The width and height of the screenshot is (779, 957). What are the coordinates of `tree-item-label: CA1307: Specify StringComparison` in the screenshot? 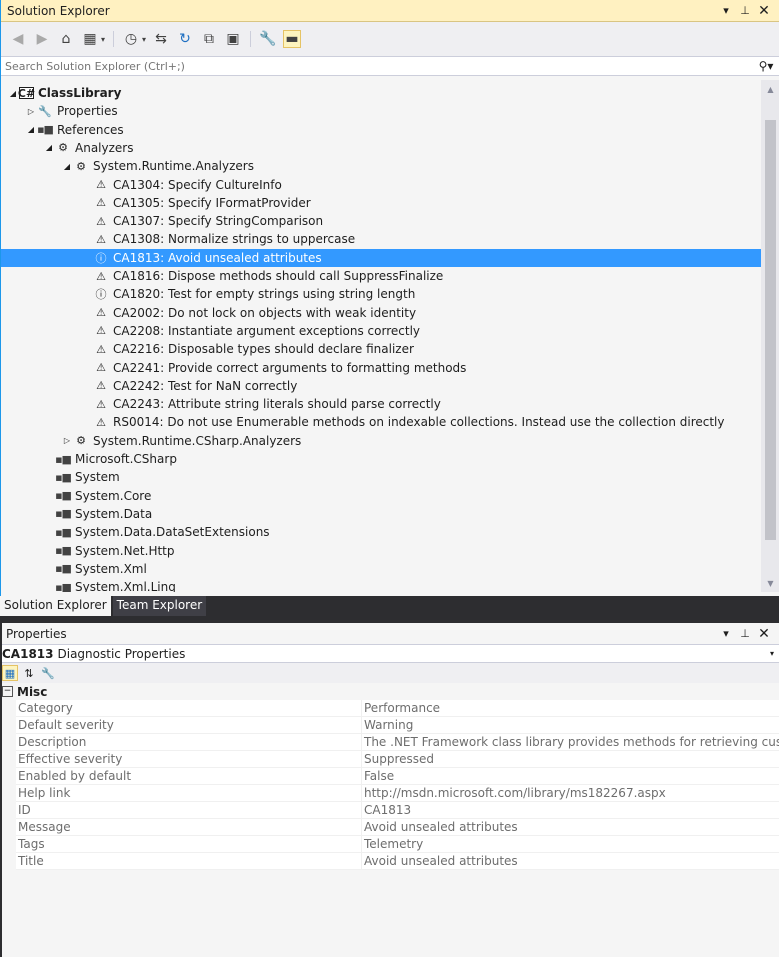 It's located at (218, 221).